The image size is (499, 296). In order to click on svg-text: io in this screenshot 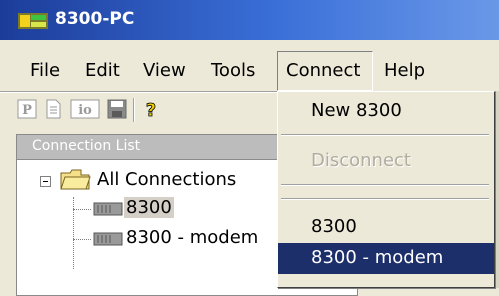, I will do `click(85, 110)`.